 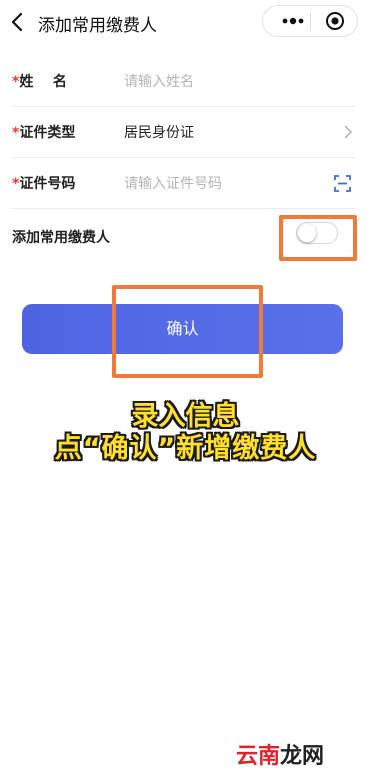 I want to click on caption-line-2: 点“确认”新增缴费人, so click(x=185, y=448).